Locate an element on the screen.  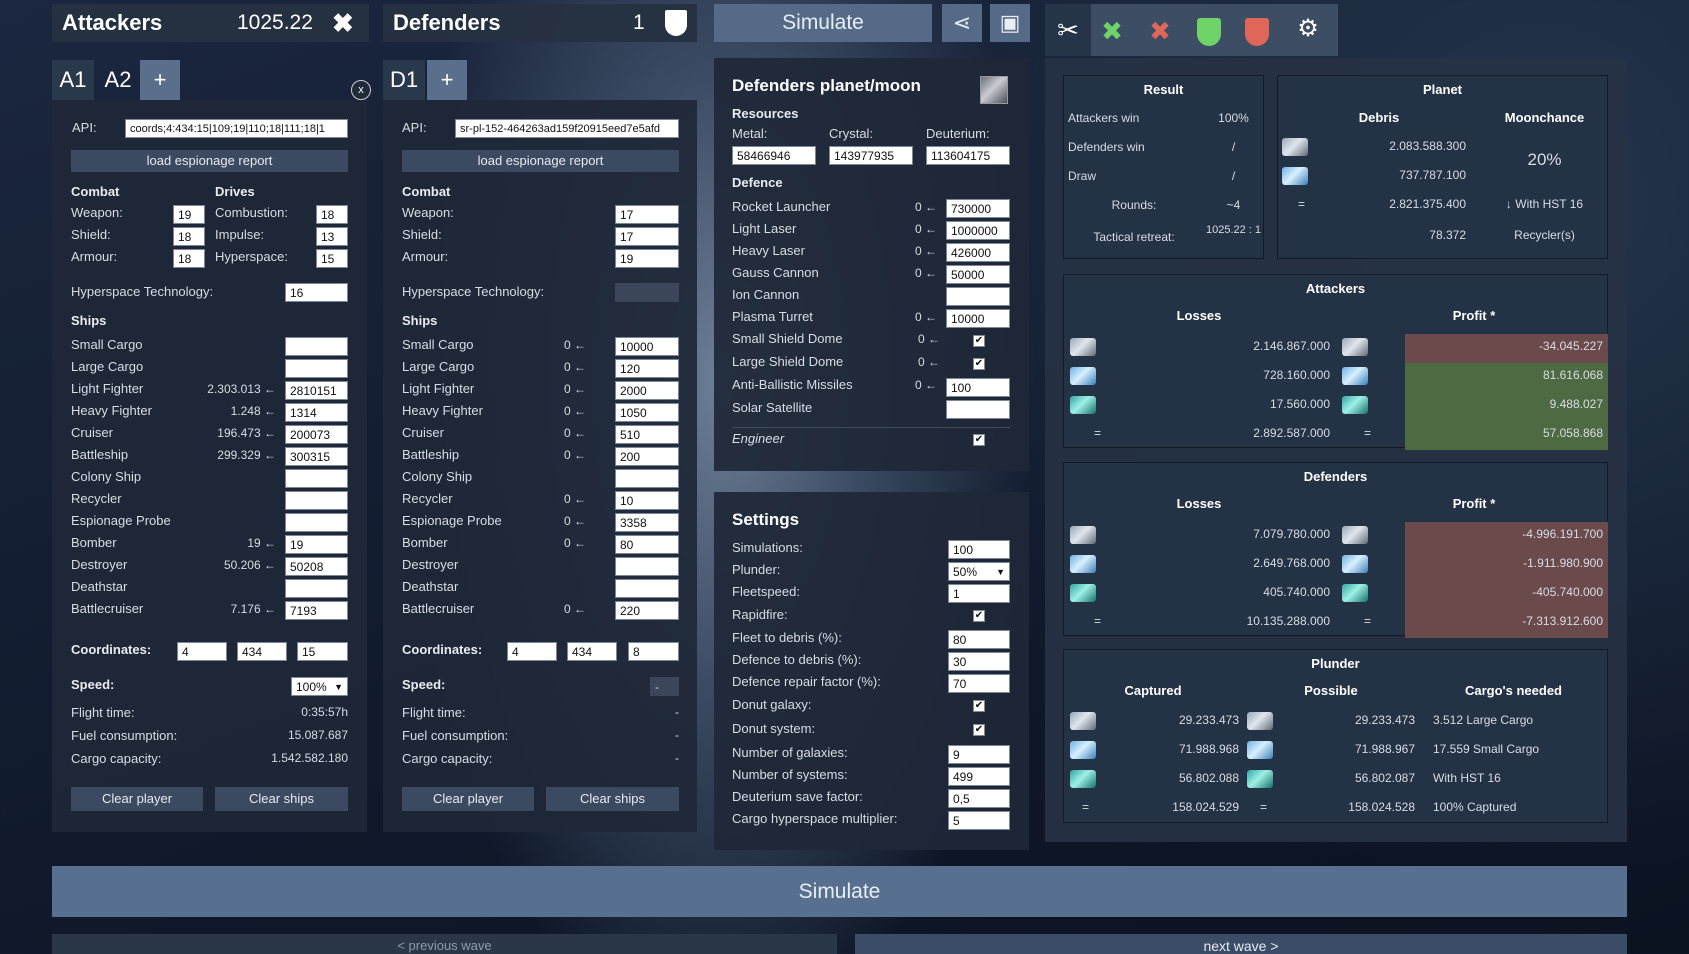
attacker-speed-select: 100% ▼ is located at coordinates (319, 686).